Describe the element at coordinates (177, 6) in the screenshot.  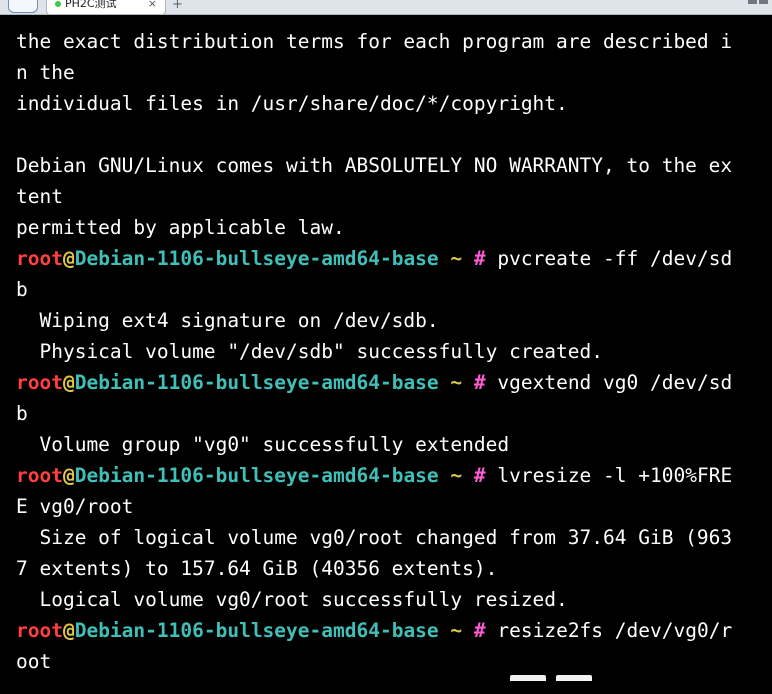
I see `new-tab-button: +` at that location.